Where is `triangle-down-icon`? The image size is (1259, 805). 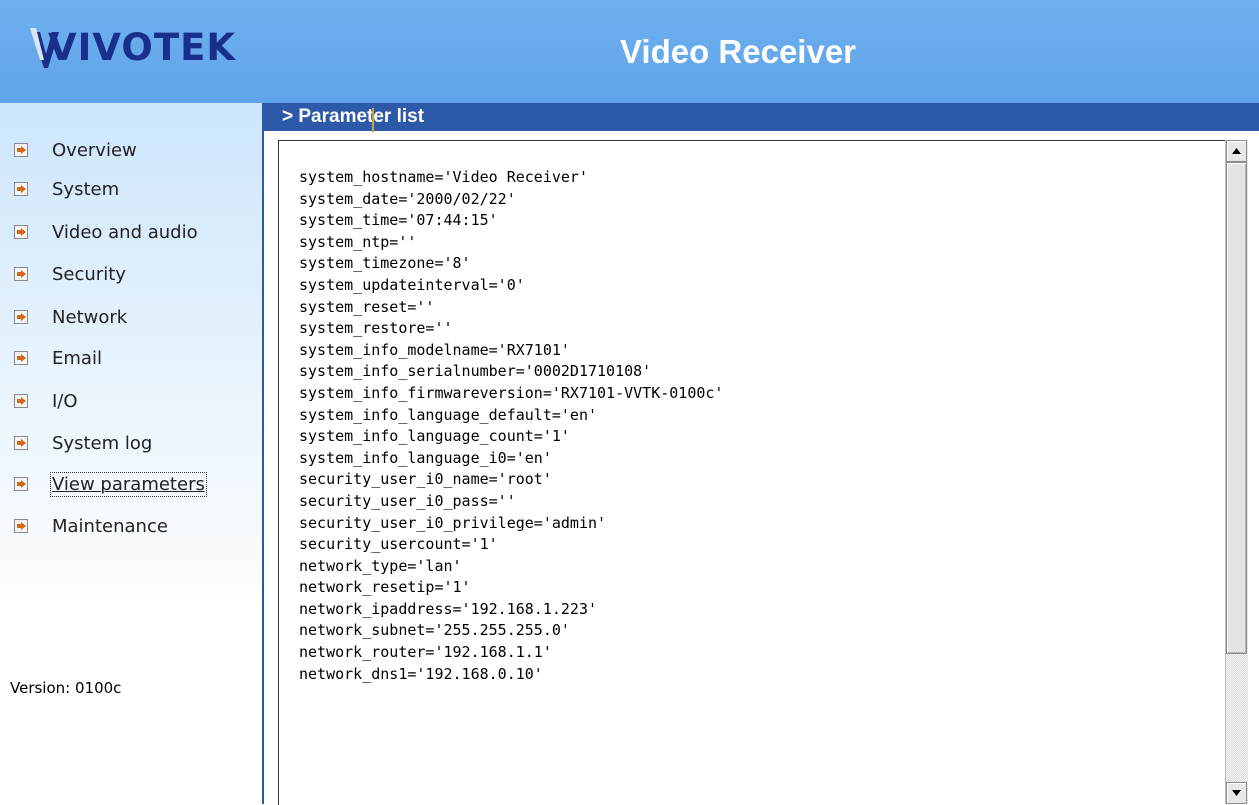 triangle-down-icon is located at coordinates (1236, 793).